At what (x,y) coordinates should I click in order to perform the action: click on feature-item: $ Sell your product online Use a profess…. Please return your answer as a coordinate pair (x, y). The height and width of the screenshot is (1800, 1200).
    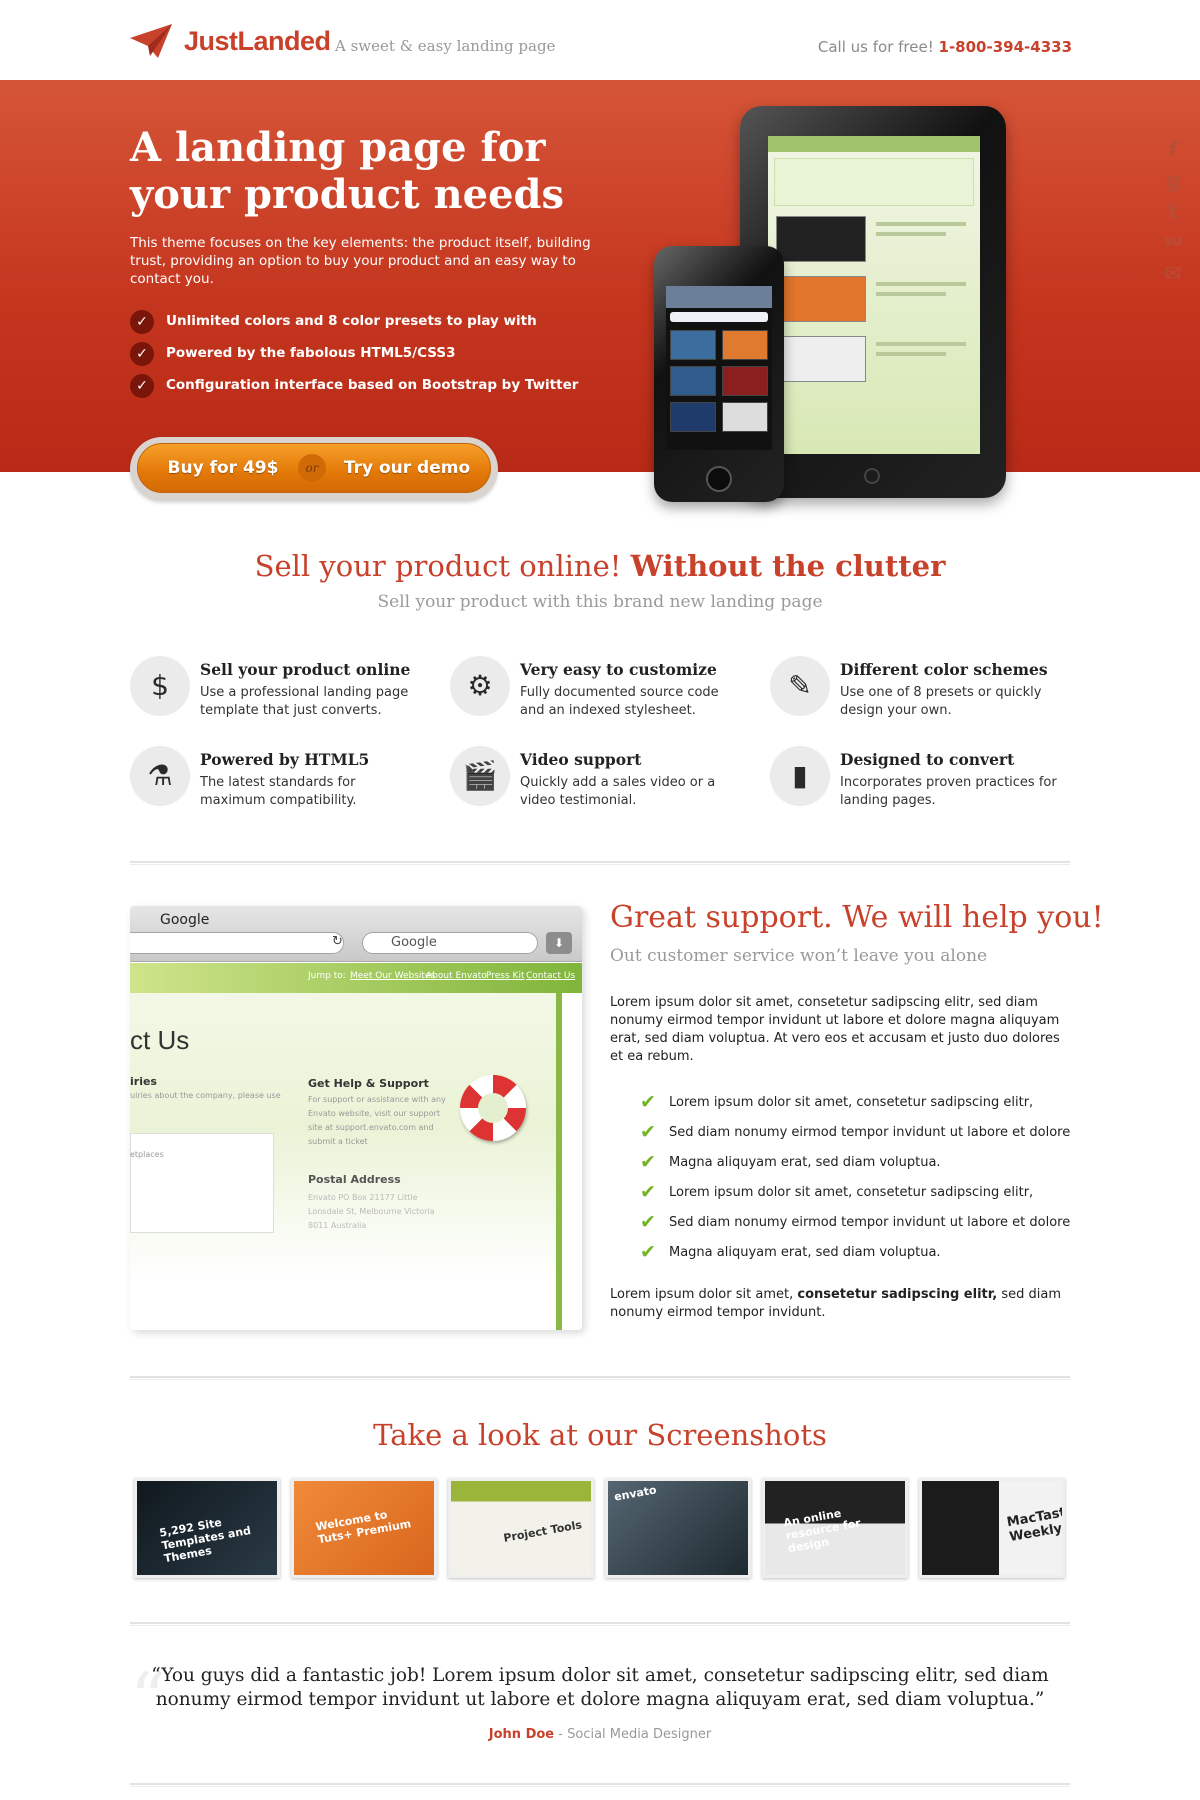
    Looking at the image, I should click on (280, 691).